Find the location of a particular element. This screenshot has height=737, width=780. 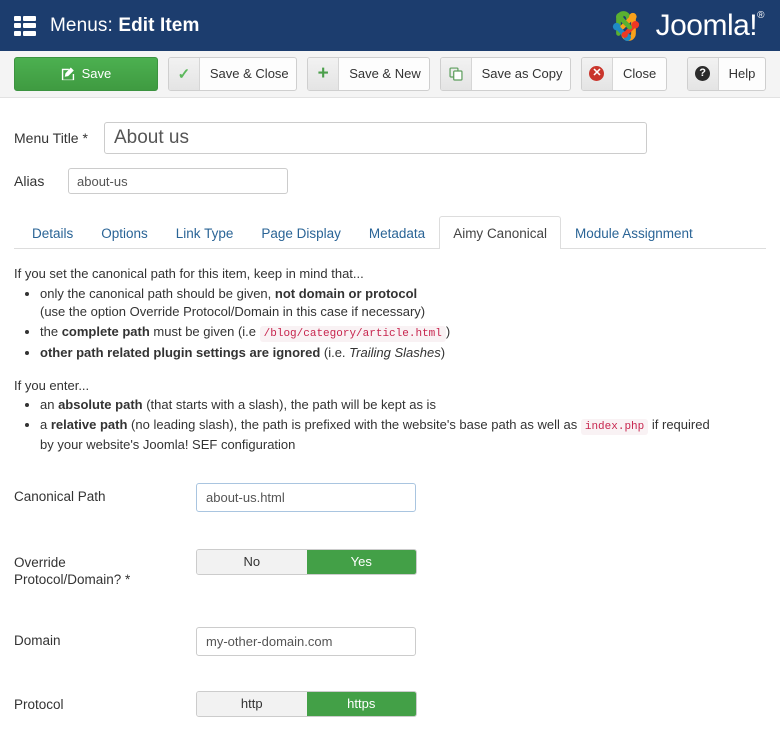

help-bullet-5-bold: relative path is located at coordinates (89, 424).